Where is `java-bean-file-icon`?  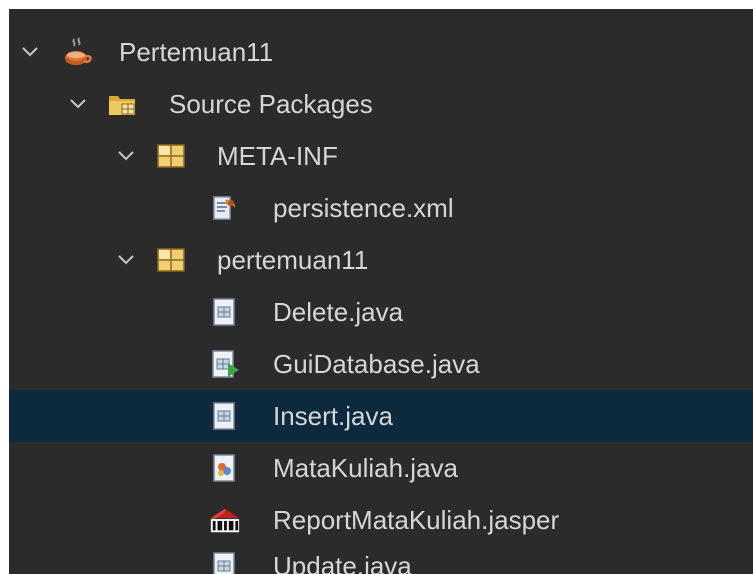
java-bean-file-icon is located at coordinates (225, 468).